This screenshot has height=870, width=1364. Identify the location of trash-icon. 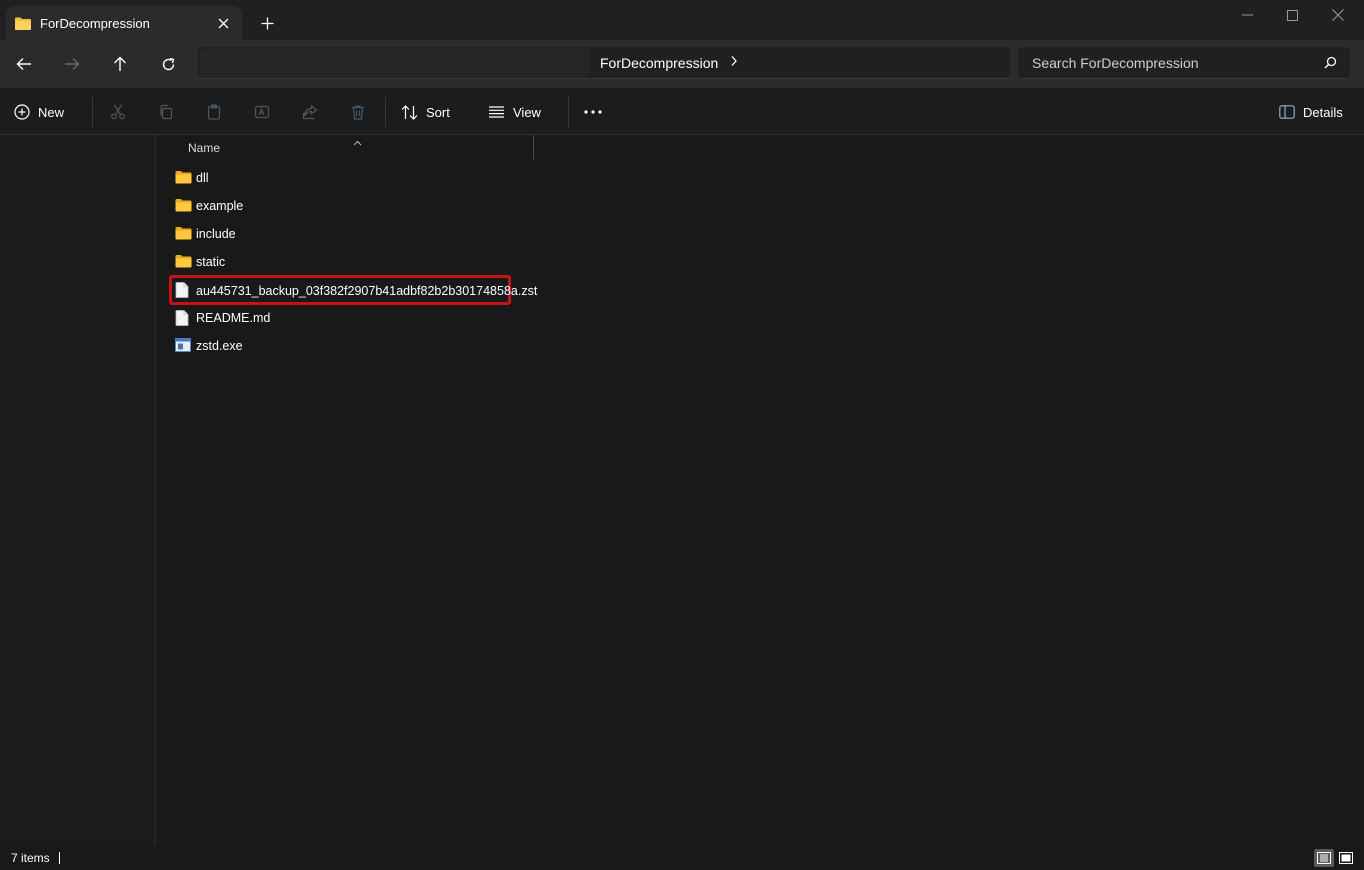
(358, 112).